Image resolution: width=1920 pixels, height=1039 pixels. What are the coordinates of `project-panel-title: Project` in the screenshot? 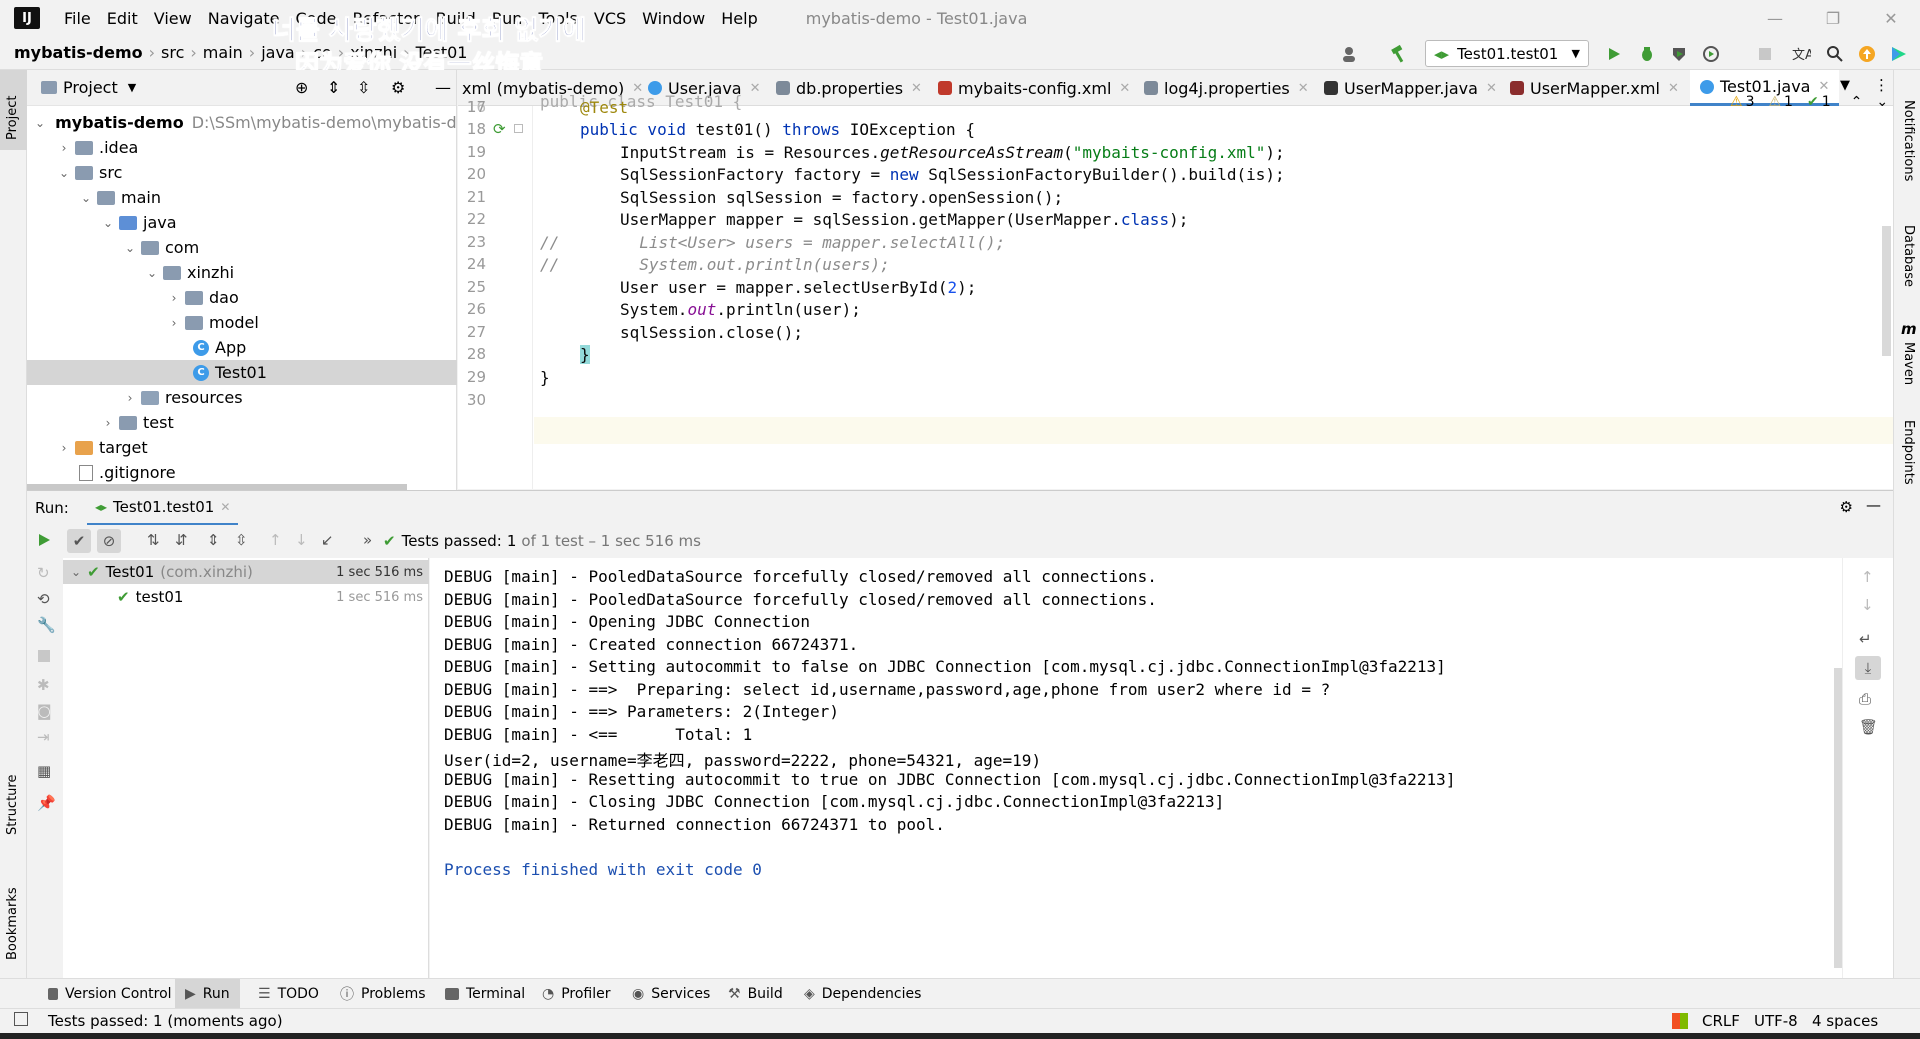 It's located at (90, 87).